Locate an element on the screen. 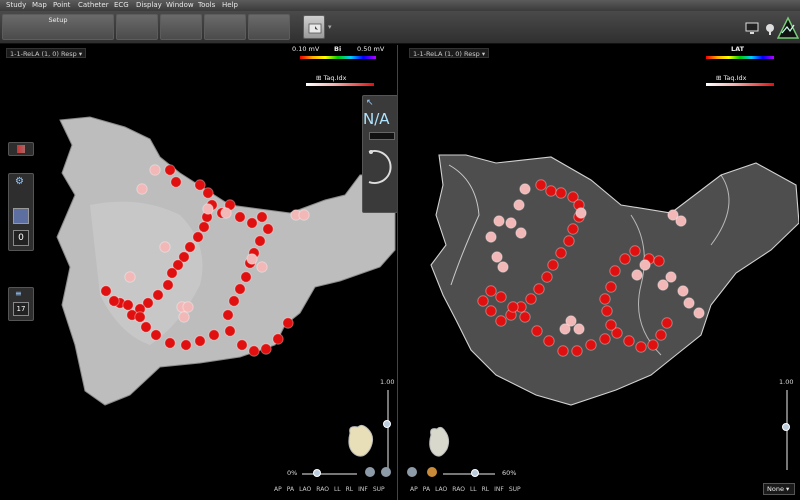 Image resolution: width=800 pixels, height=500 pixels. left-opacity-knob is located at coordinates (317, 473).